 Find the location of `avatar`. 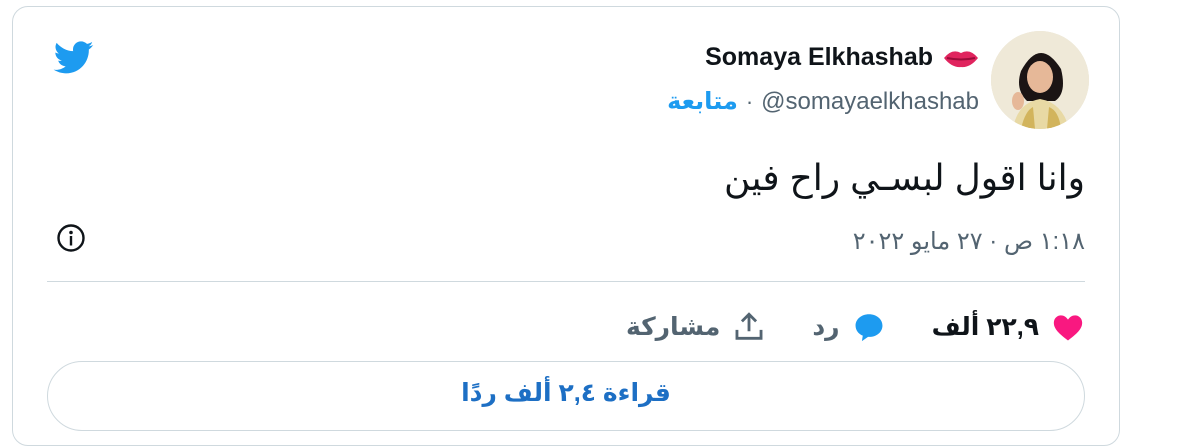

avatar is located at coordinates (1040, 80).